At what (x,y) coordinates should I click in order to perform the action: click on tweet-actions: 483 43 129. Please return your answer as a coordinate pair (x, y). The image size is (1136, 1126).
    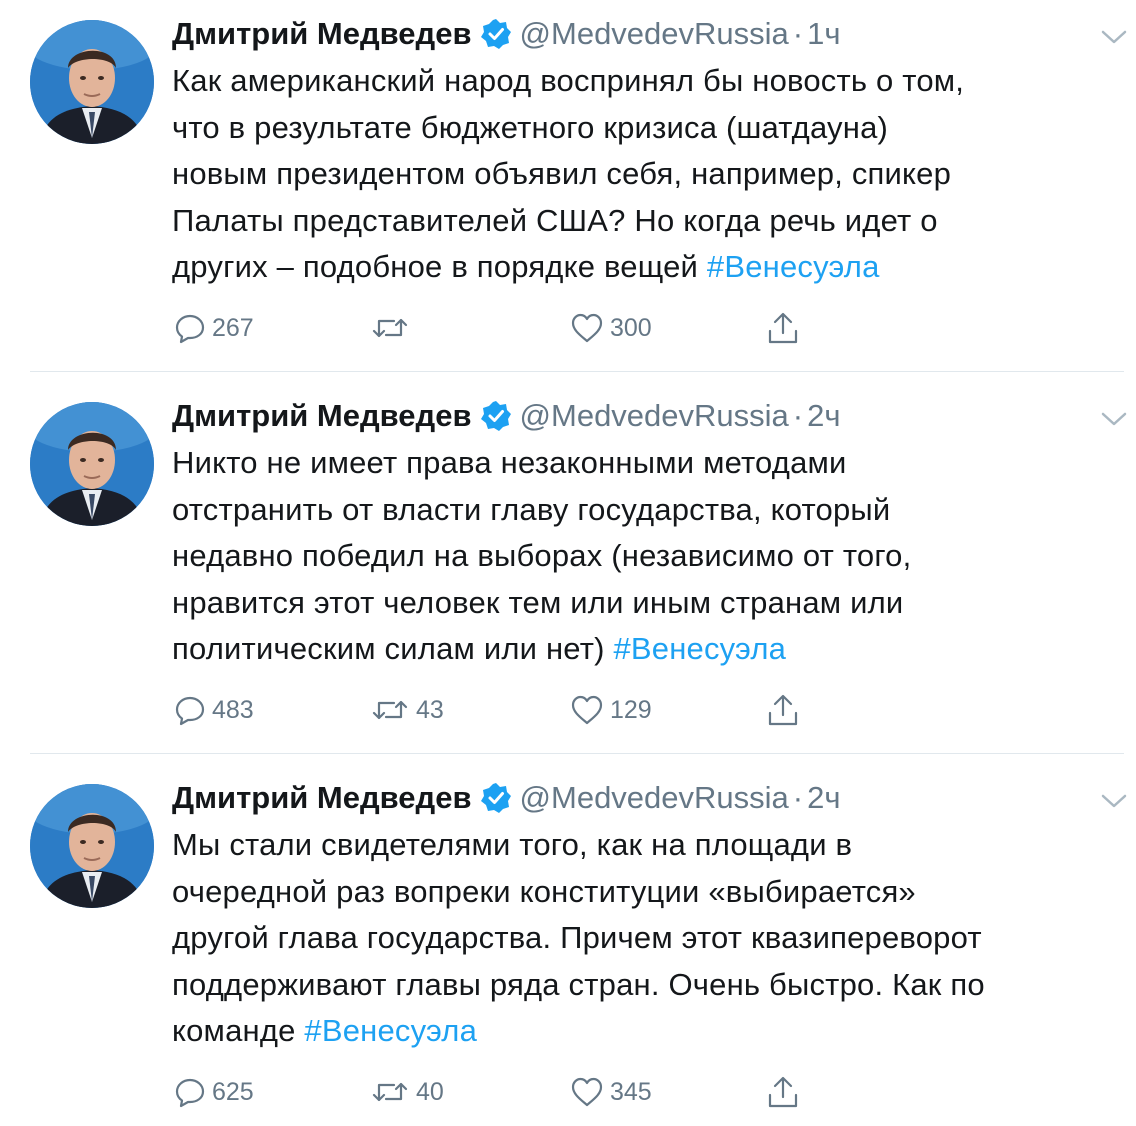
    Looking at the image, I should click on (522, 710).